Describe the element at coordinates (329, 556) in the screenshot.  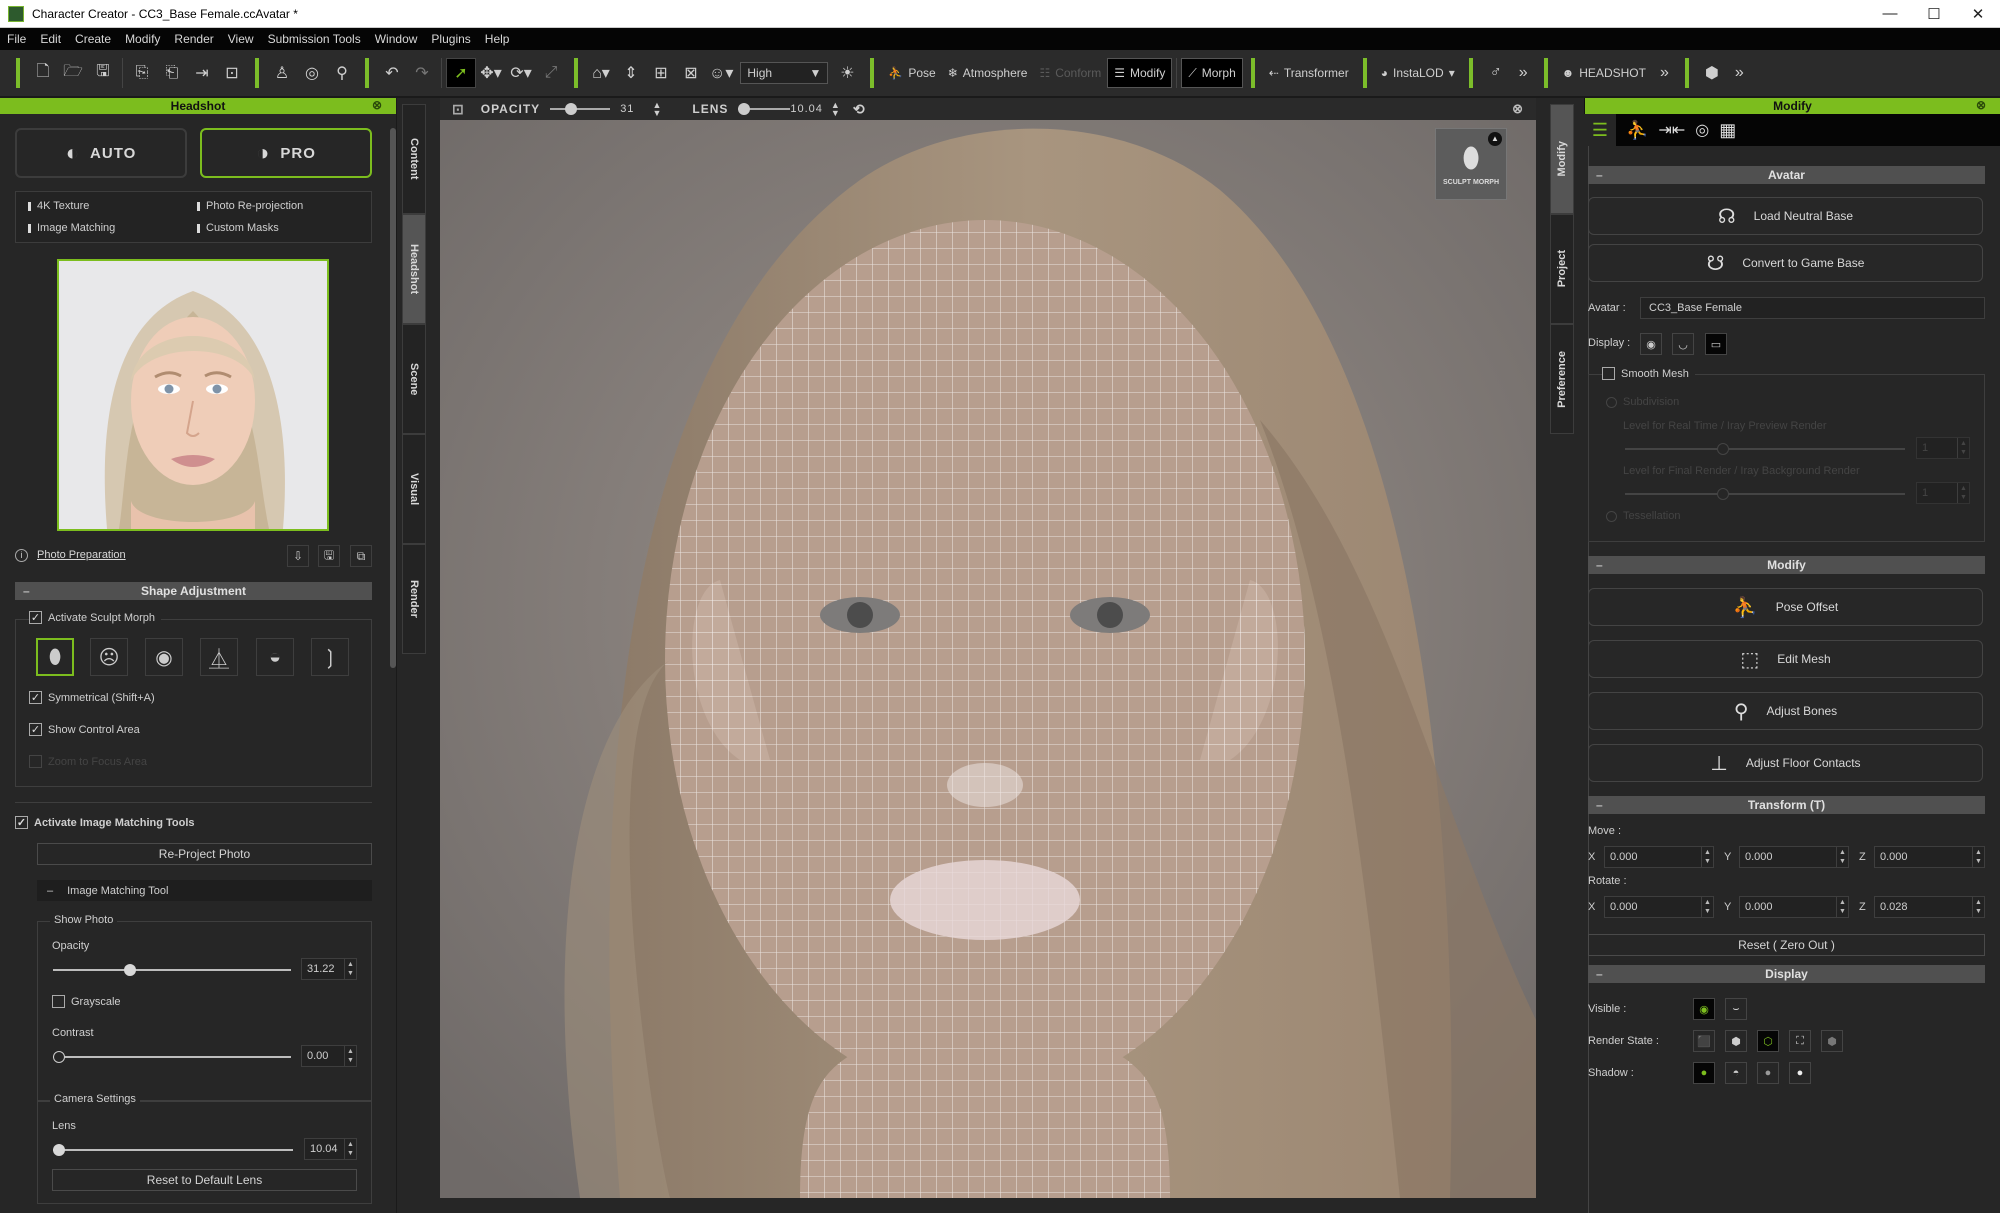
I see `save-photo-icon: 🖫` at that location.